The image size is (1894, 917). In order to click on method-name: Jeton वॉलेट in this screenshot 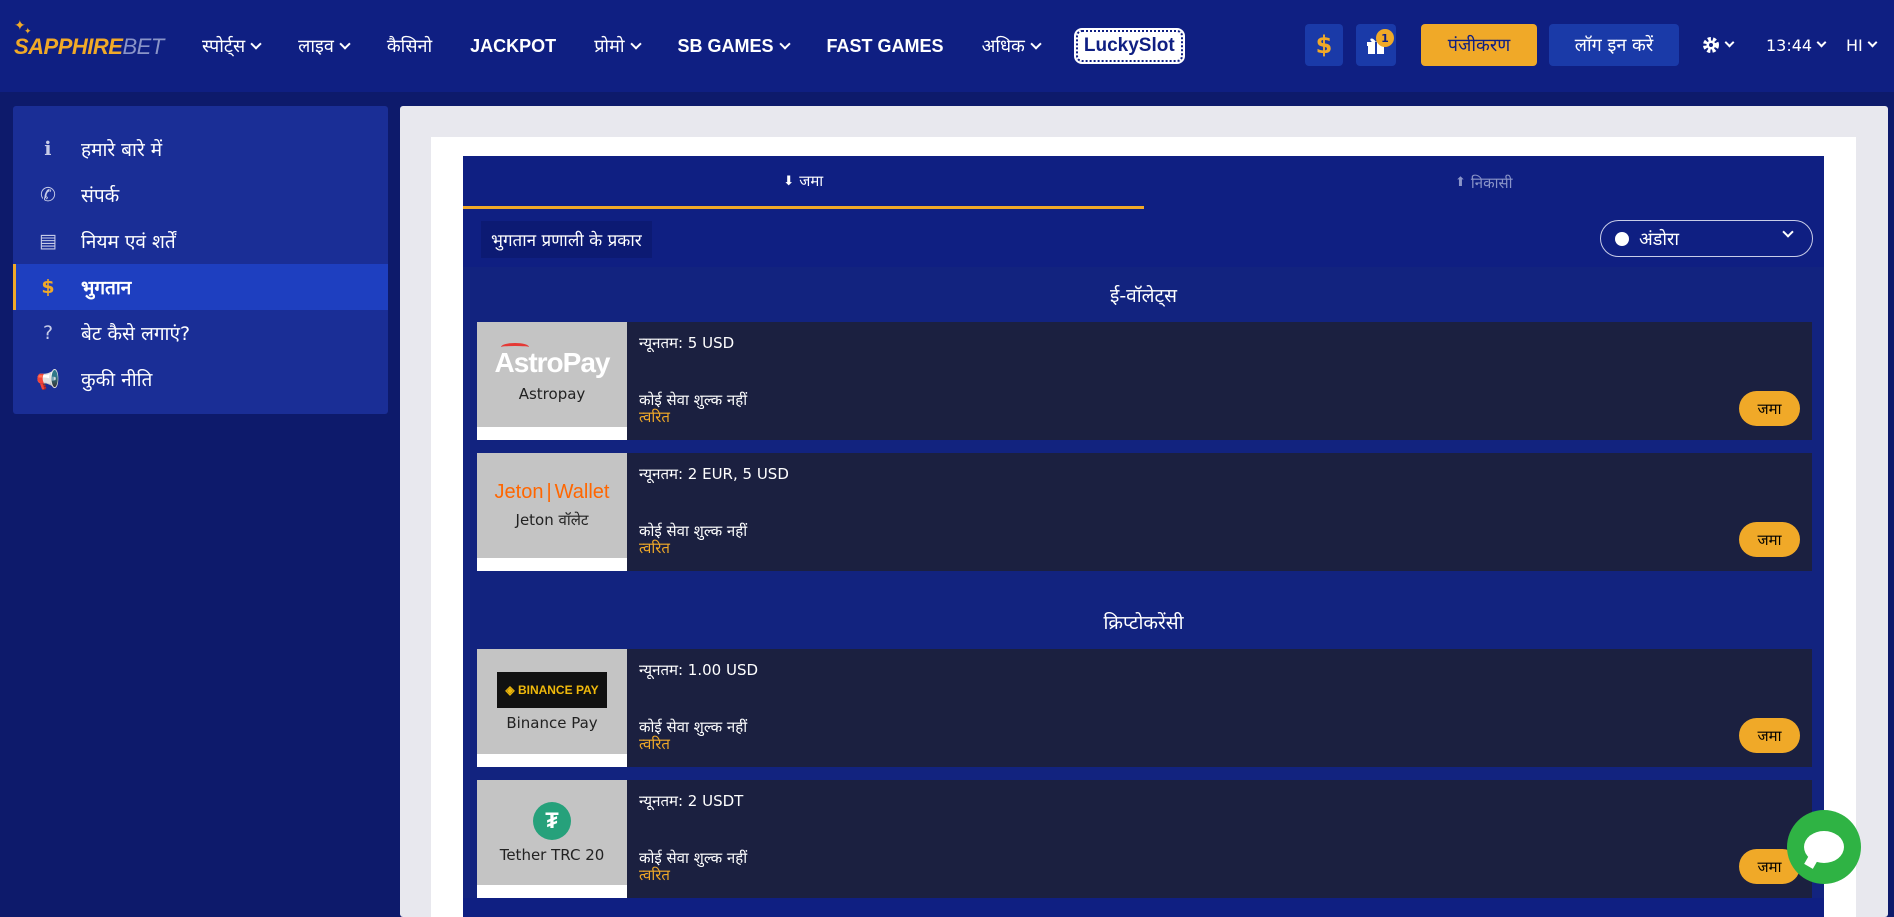, I will do `click(552, 520)`.